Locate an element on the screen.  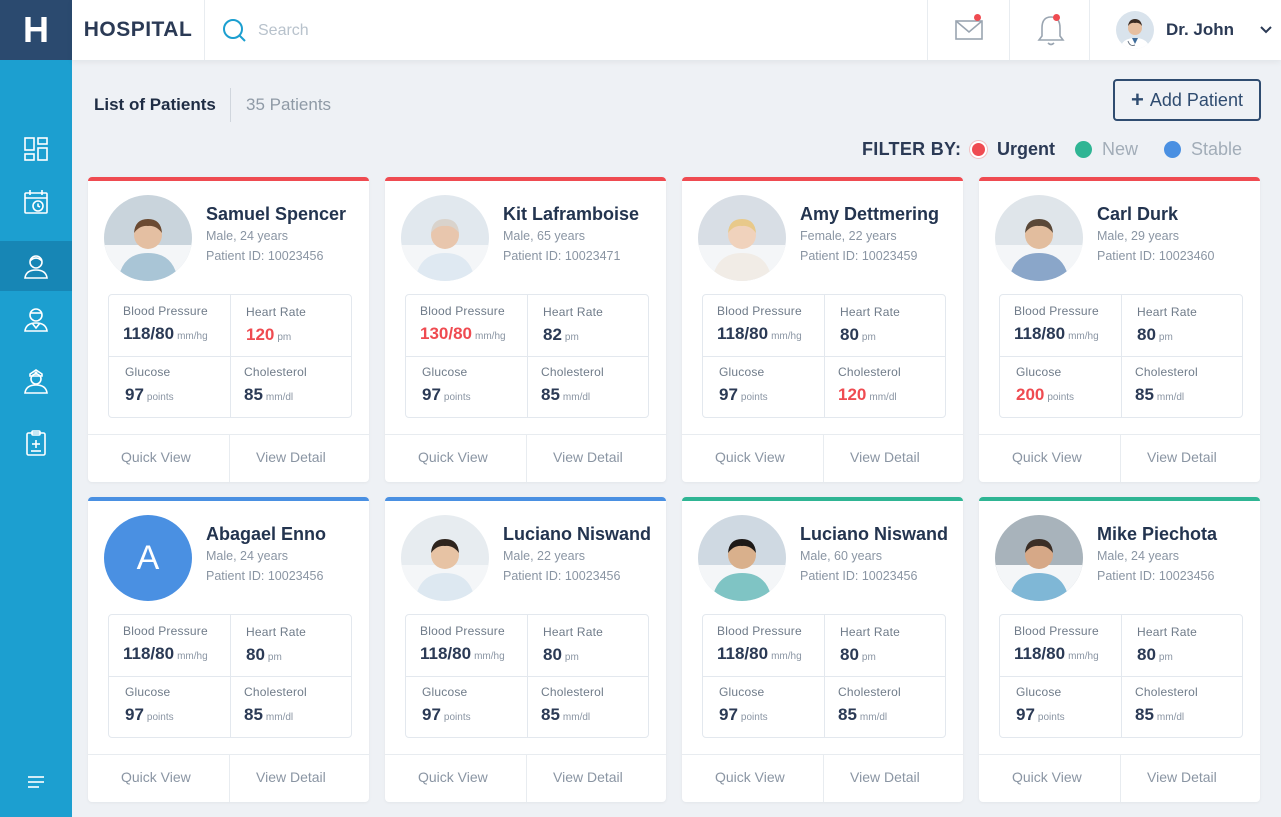
patient-name: Samuel Spencer is located at coordinates (276, 214).